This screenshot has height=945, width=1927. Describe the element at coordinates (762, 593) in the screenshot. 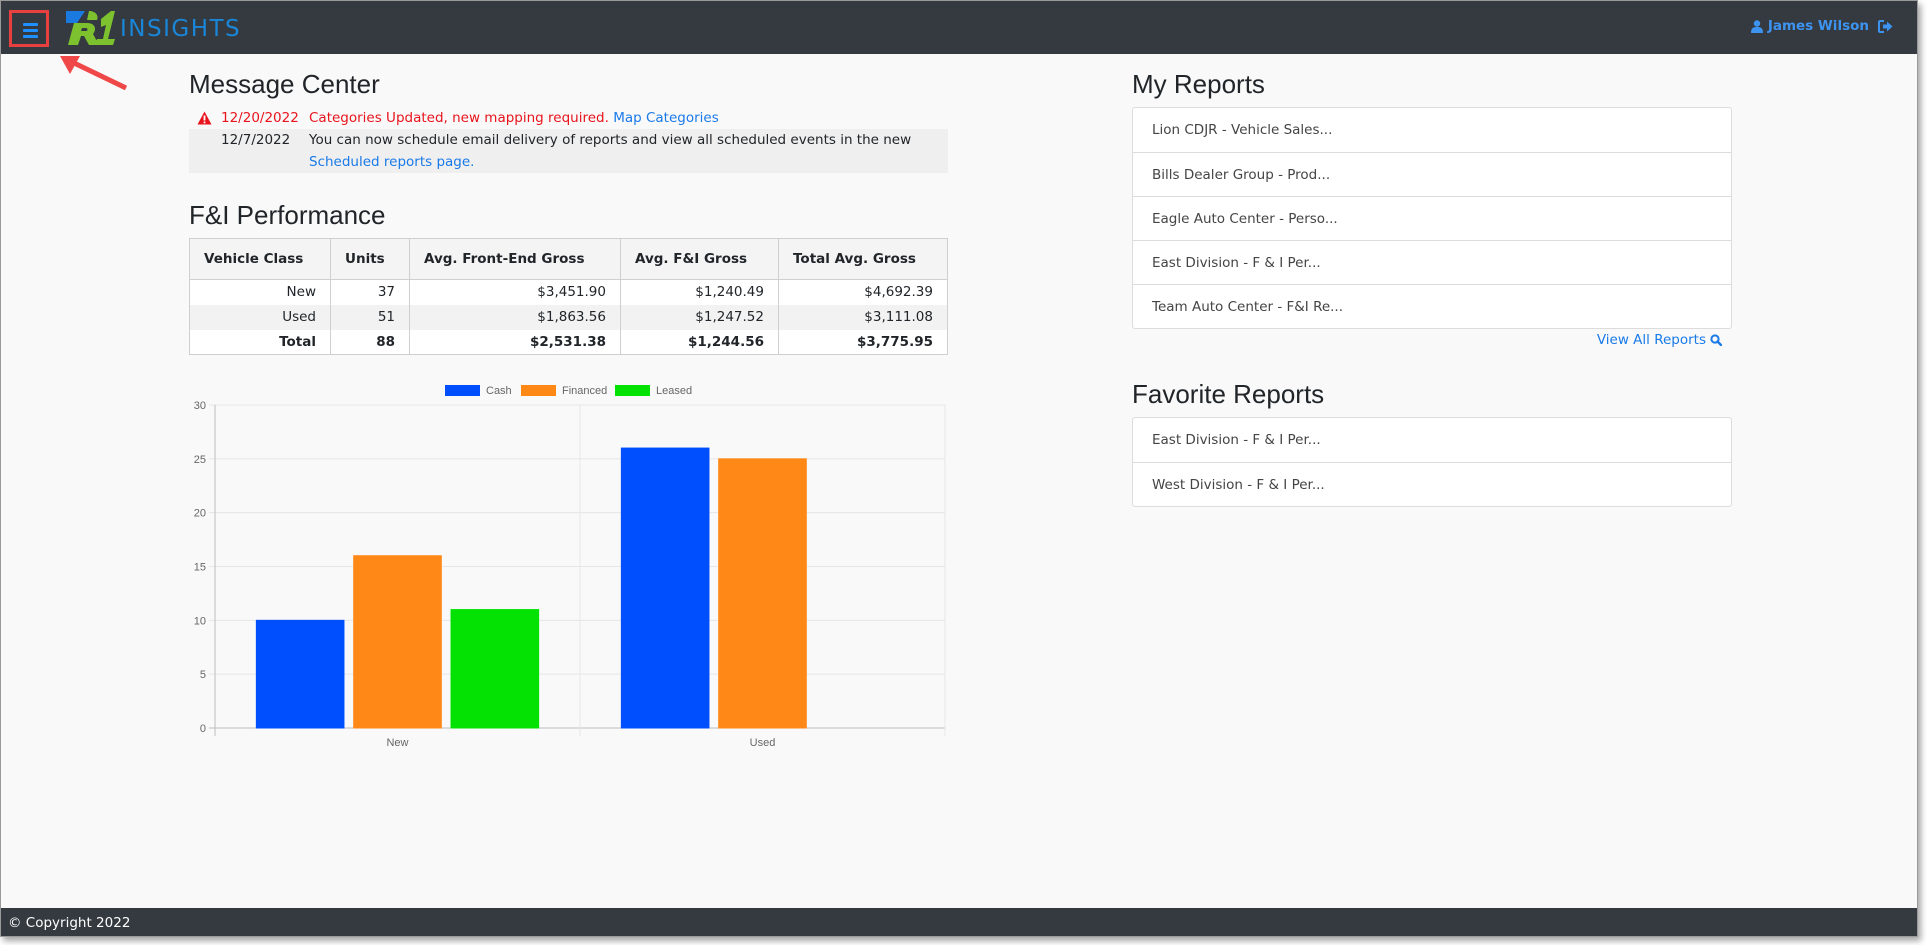

I see `bar-financed-used` at that location.